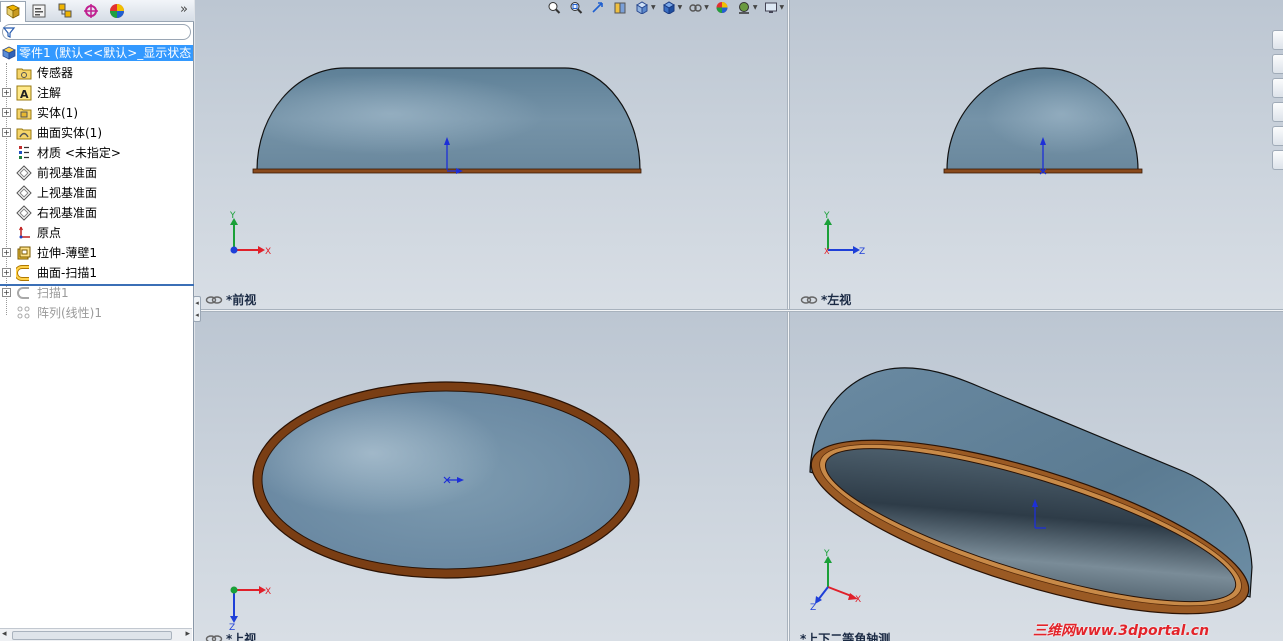 Image resolution: width=1283 pixels, height=641 pixels. I want to click on section-view-button, so click(620, 8).